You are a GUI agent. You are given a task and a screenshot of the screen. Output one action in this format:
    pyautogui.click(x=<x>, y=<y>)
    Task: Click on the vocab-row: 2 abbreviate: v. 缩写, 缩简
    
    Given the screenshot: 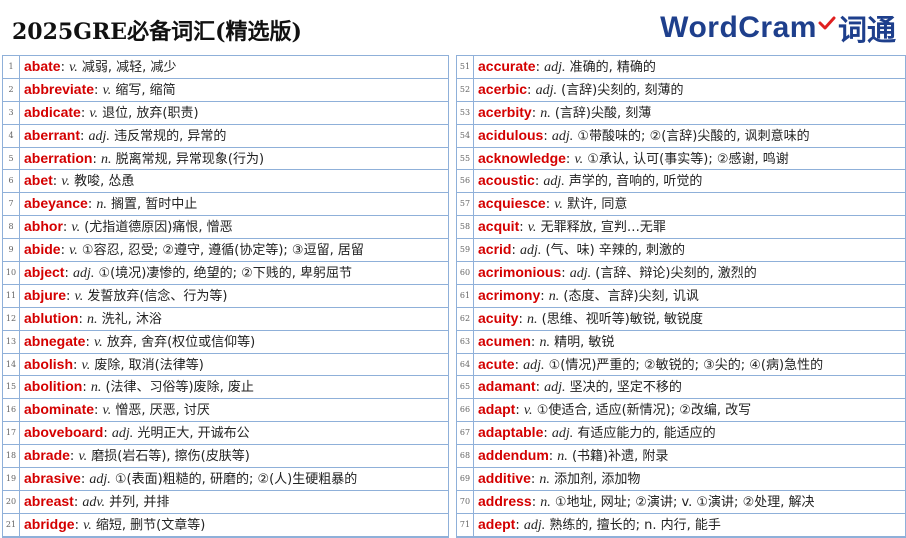 What is the action you would take?
    pyautogui.click(x=225, y=90)
    